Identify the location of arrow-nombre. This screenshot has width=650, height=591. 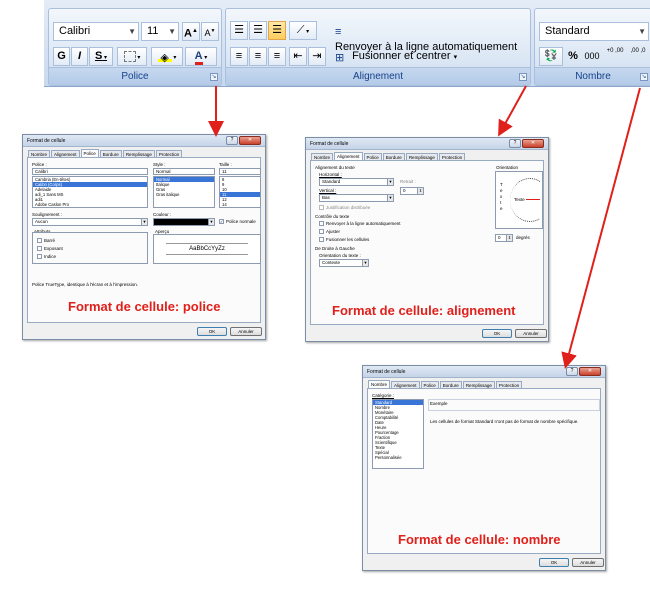
(601, 228).